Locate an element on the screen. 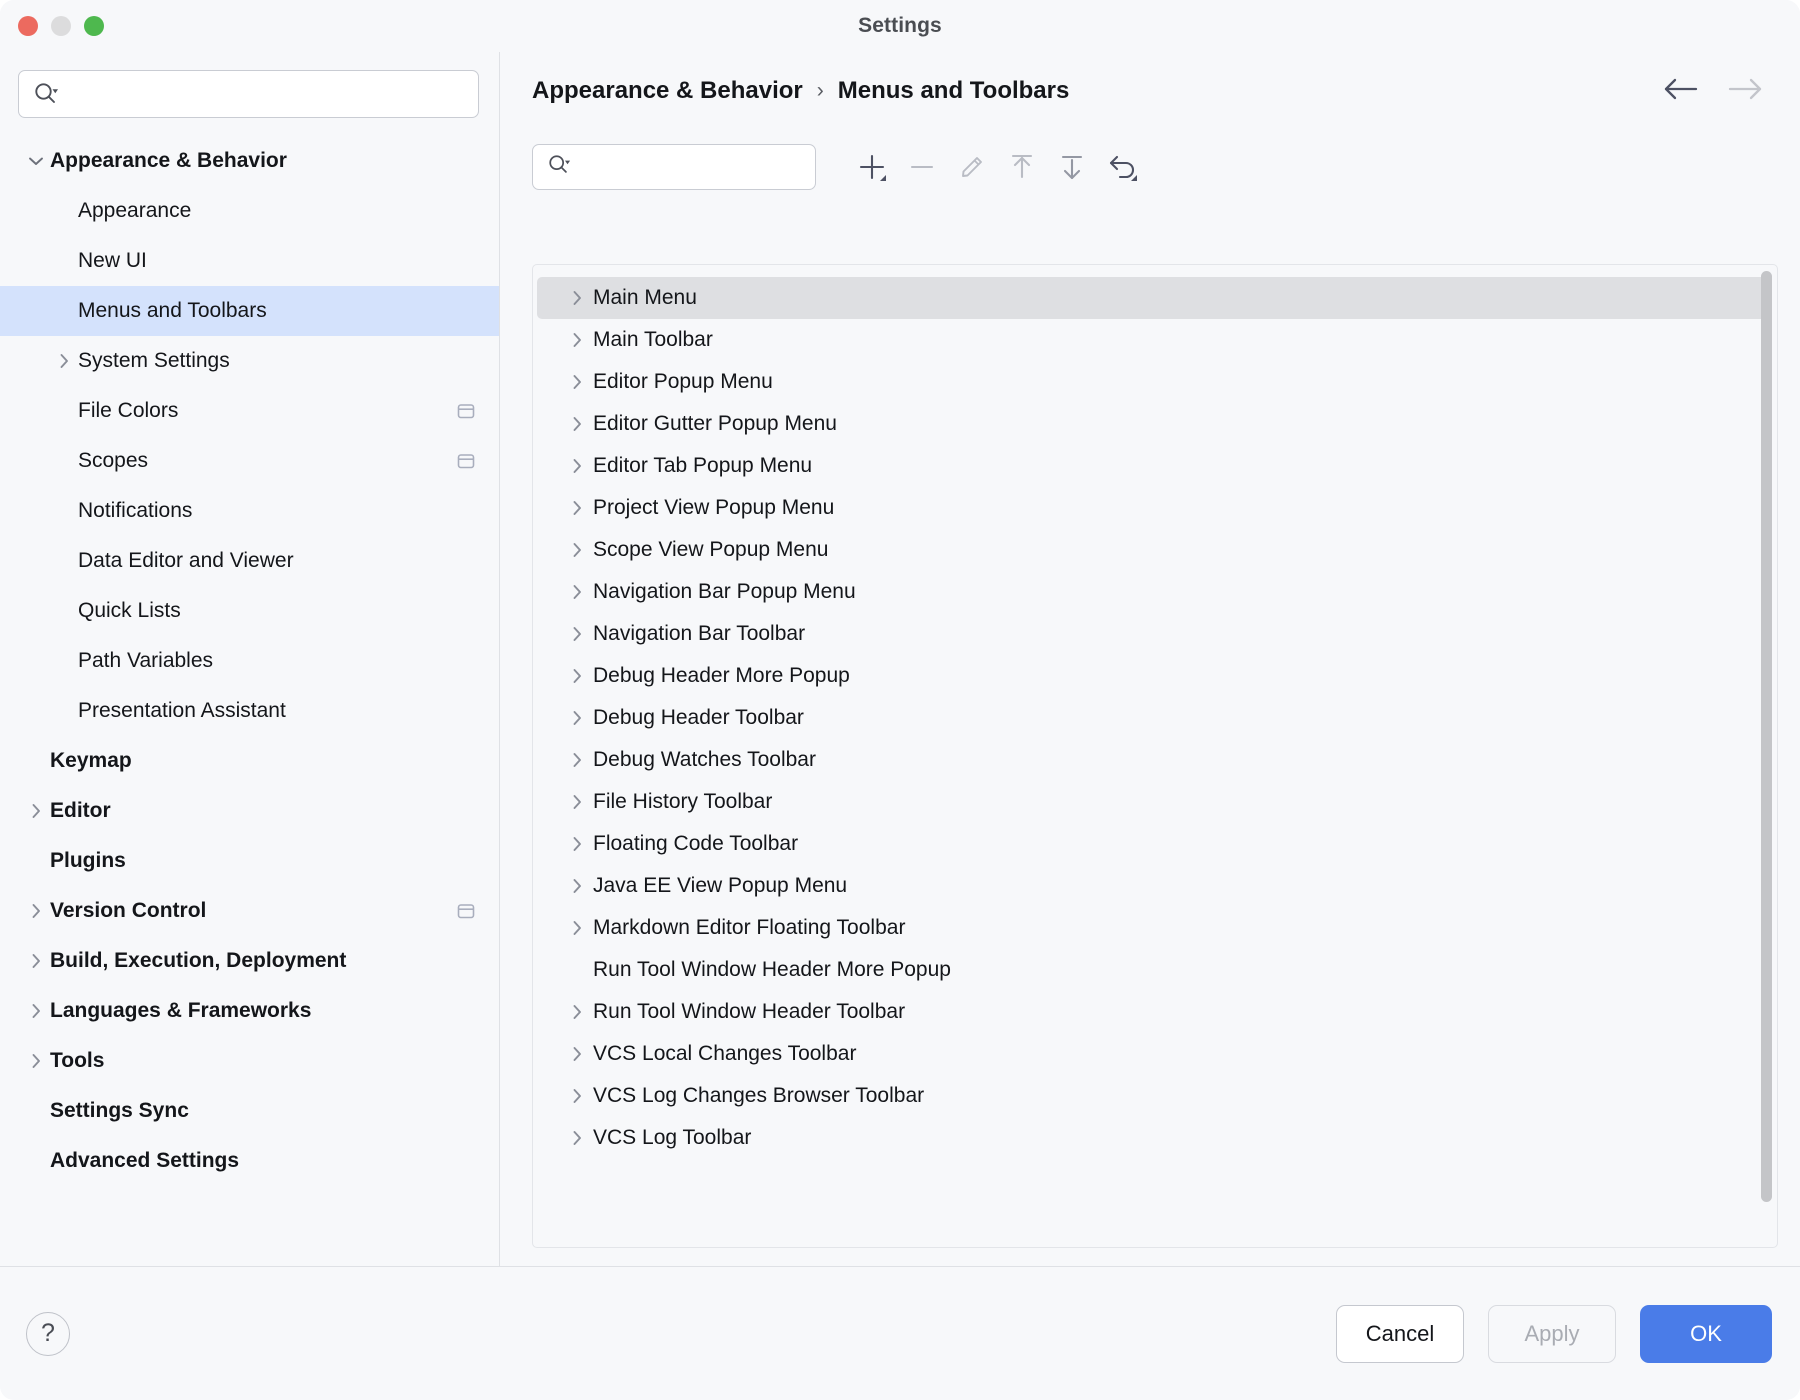  list-item-label: VCS Log Changes Browser Toolbar is located at coordinates (759, 1095).